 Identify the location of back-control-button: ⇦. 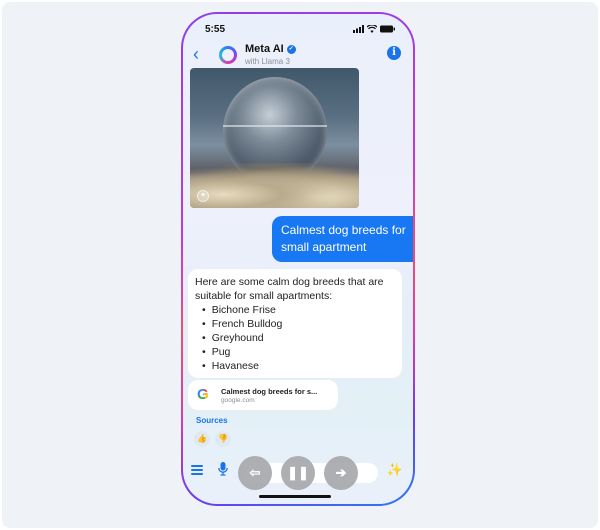
(255, 473).